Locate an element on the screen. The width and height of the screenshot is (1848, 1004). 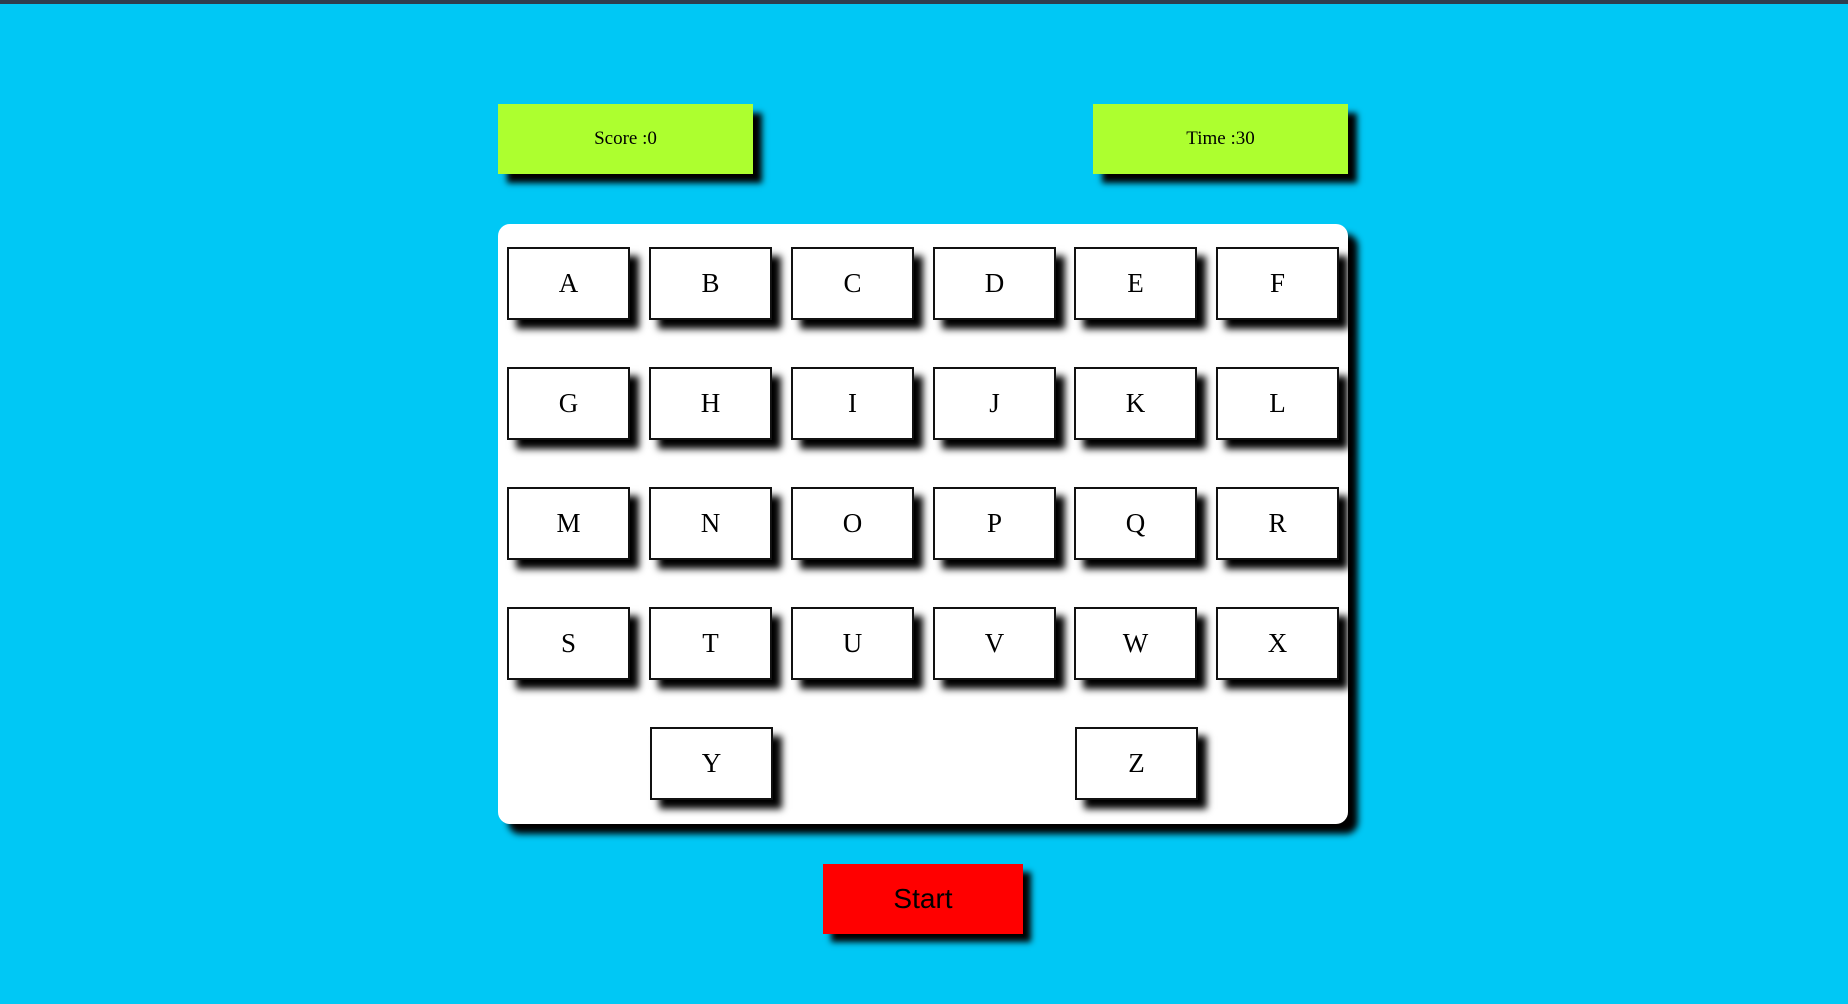
key-j: J is located at coordinates (994, 403).